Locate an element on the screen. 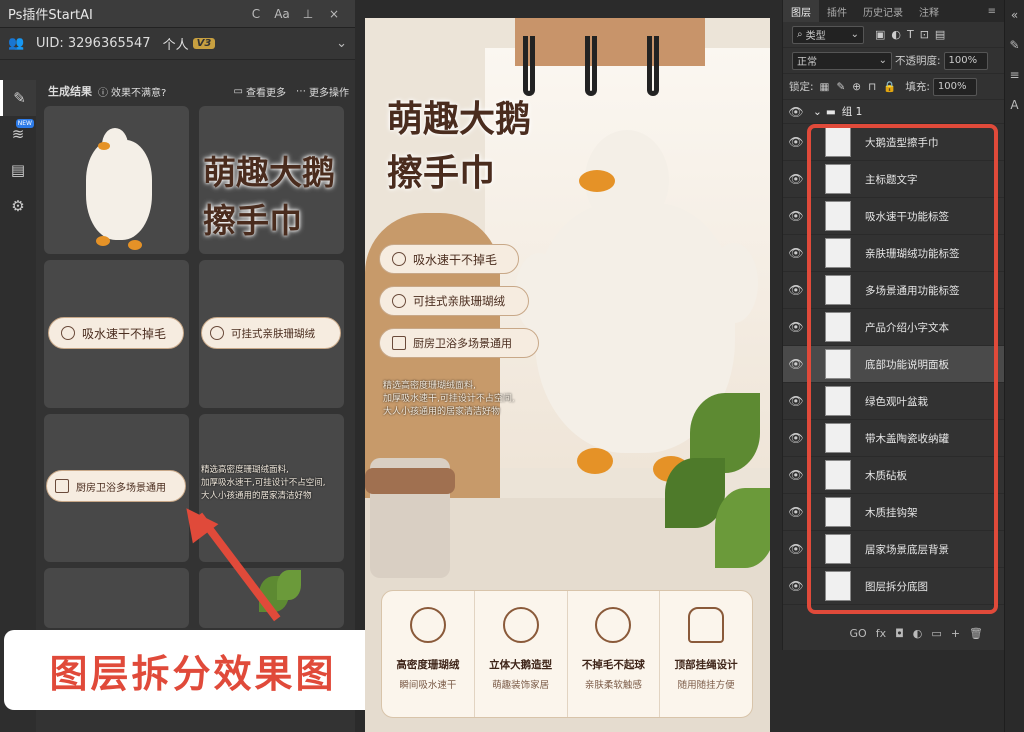 Image resolution: width=1024 pixels, height=732 pixels. mask-icon: ◘ is located at coordinates (899, 633).